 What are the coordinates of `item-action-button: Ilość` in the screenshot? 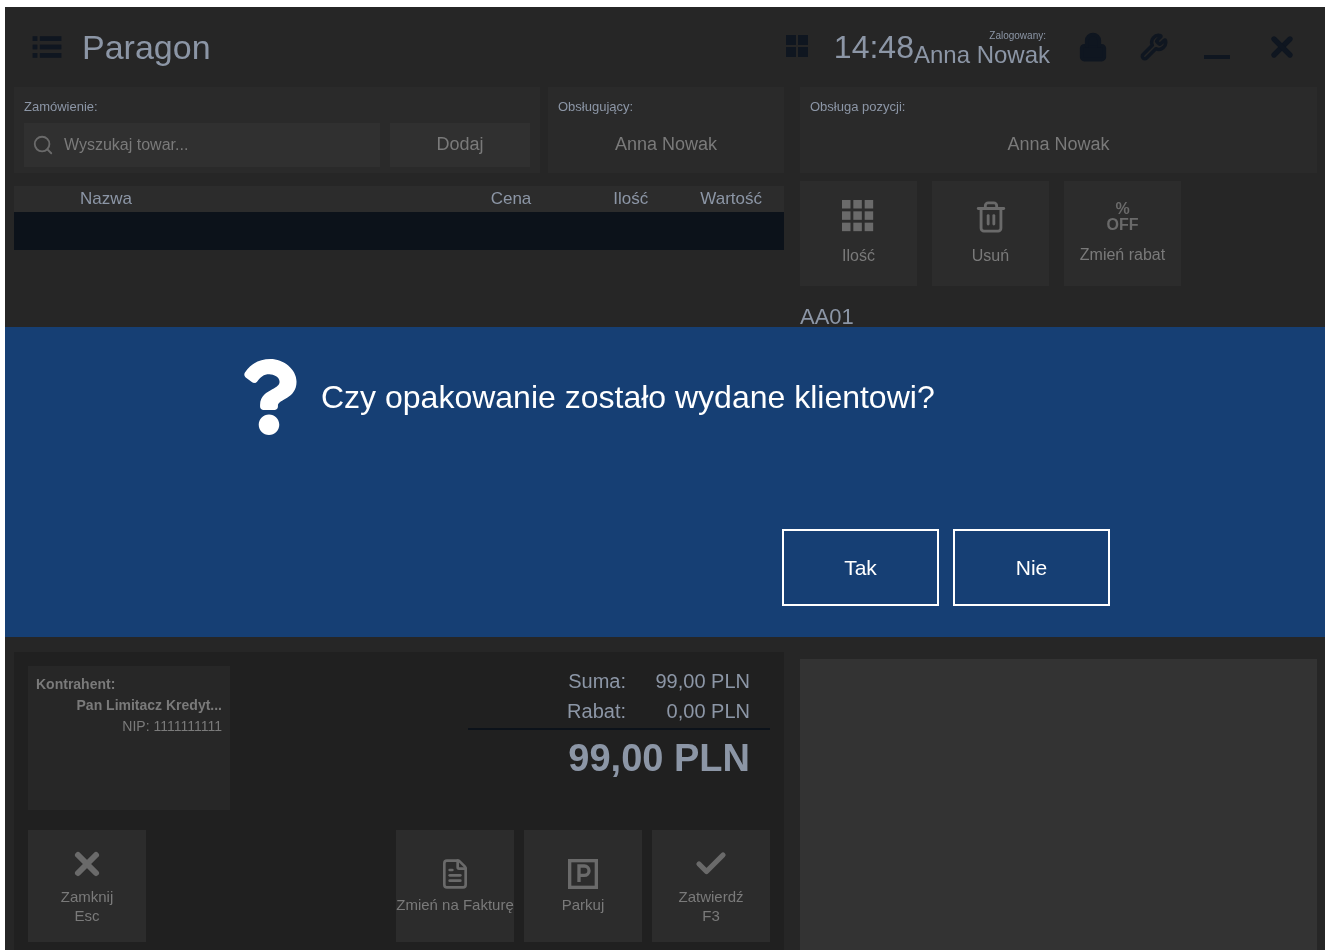 It's located at (858, 233).